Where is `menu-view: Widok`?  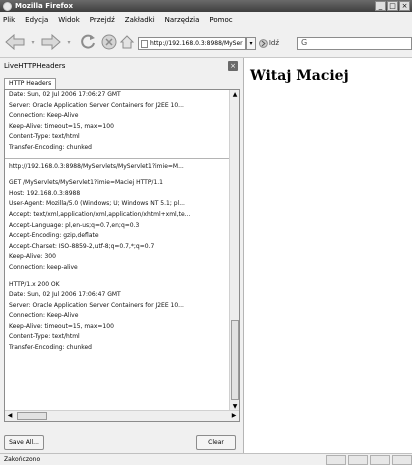
menu-view: Widok is located at coordinates (69, 20).